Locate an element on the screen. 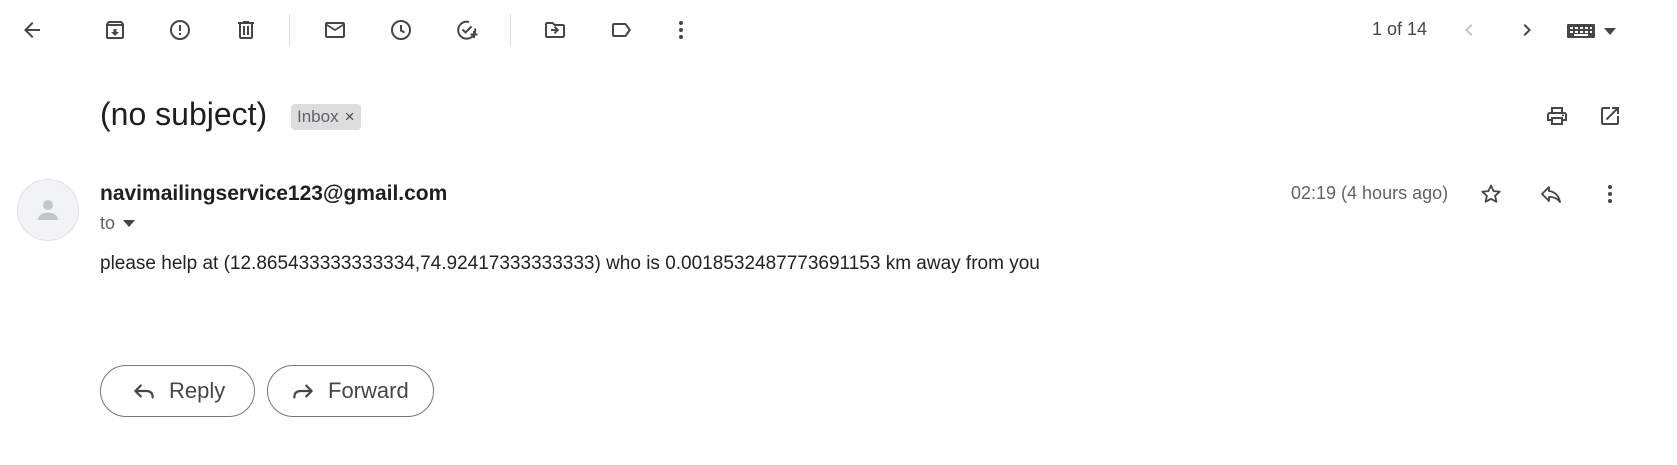 The width and height of the screenshot is (1677, 465). forward-icon is located at coordinates (303, 391).